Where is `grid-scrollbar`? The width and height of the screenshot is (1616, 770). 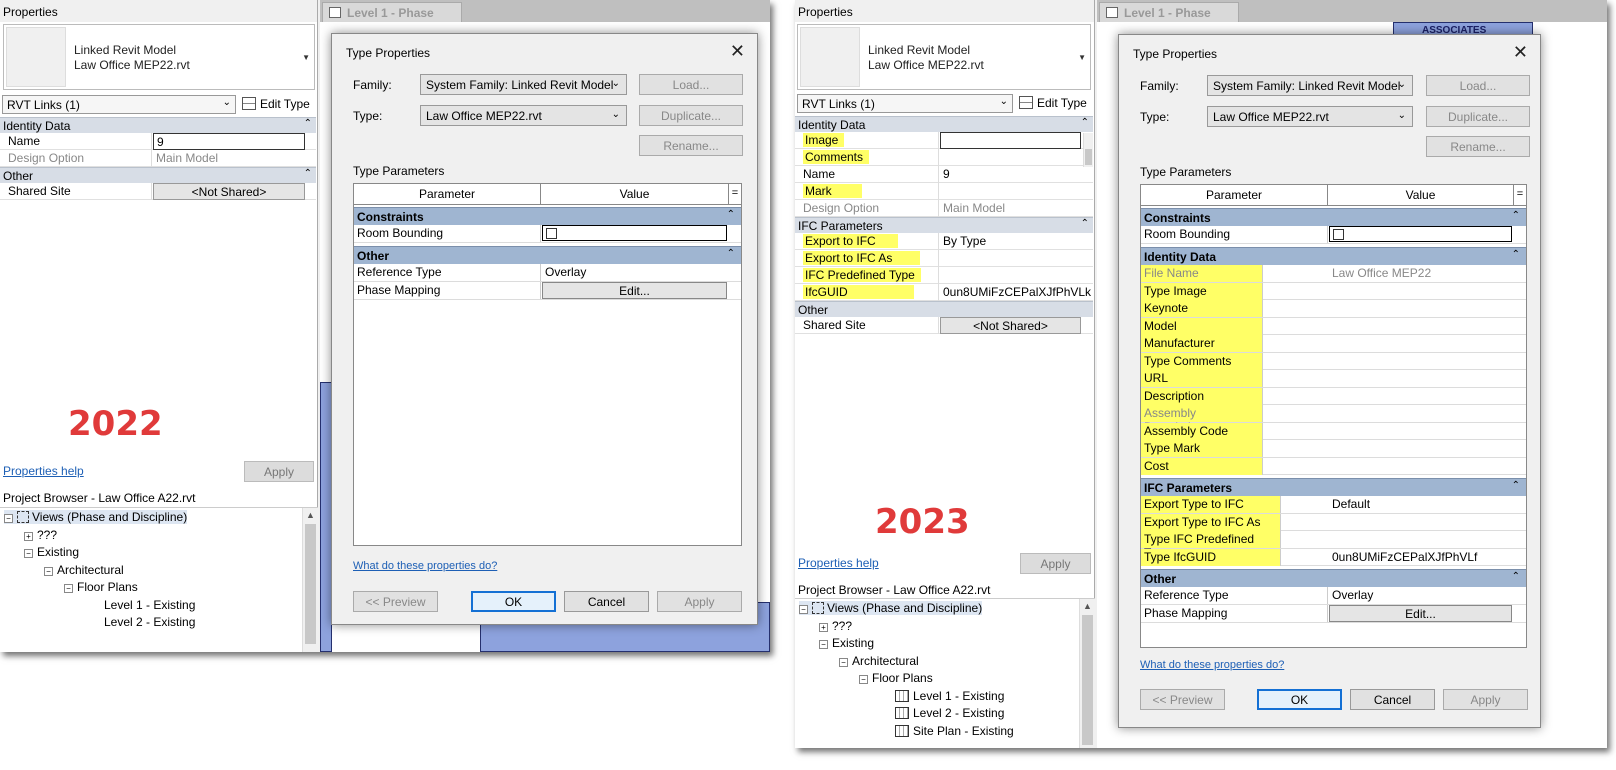 grid-scrollbar is located at coordinates (1088, 150).